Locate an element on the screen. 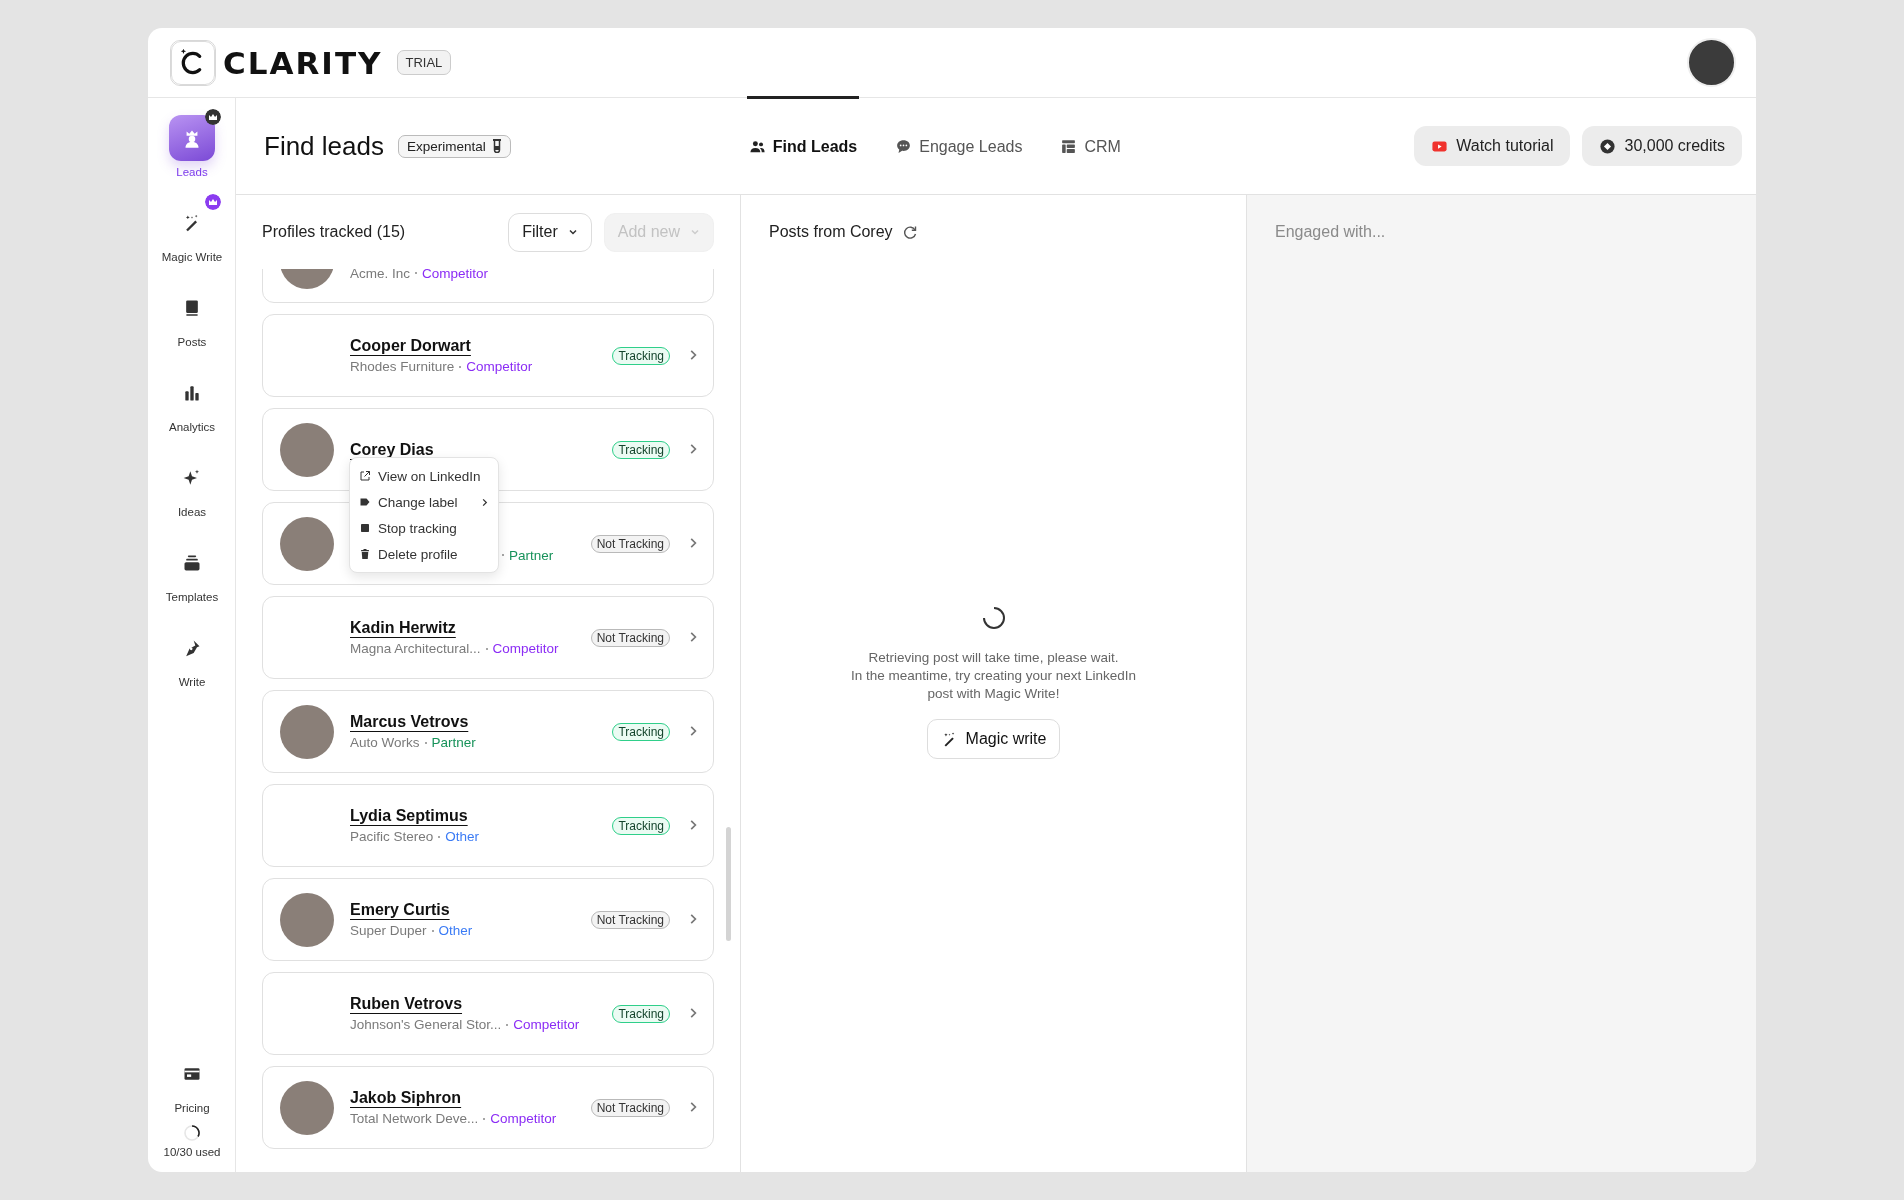 The width and height of the screenshot is (1904, 1200). profile-name: Lydia Septimus is located at coordinates (409, 816).